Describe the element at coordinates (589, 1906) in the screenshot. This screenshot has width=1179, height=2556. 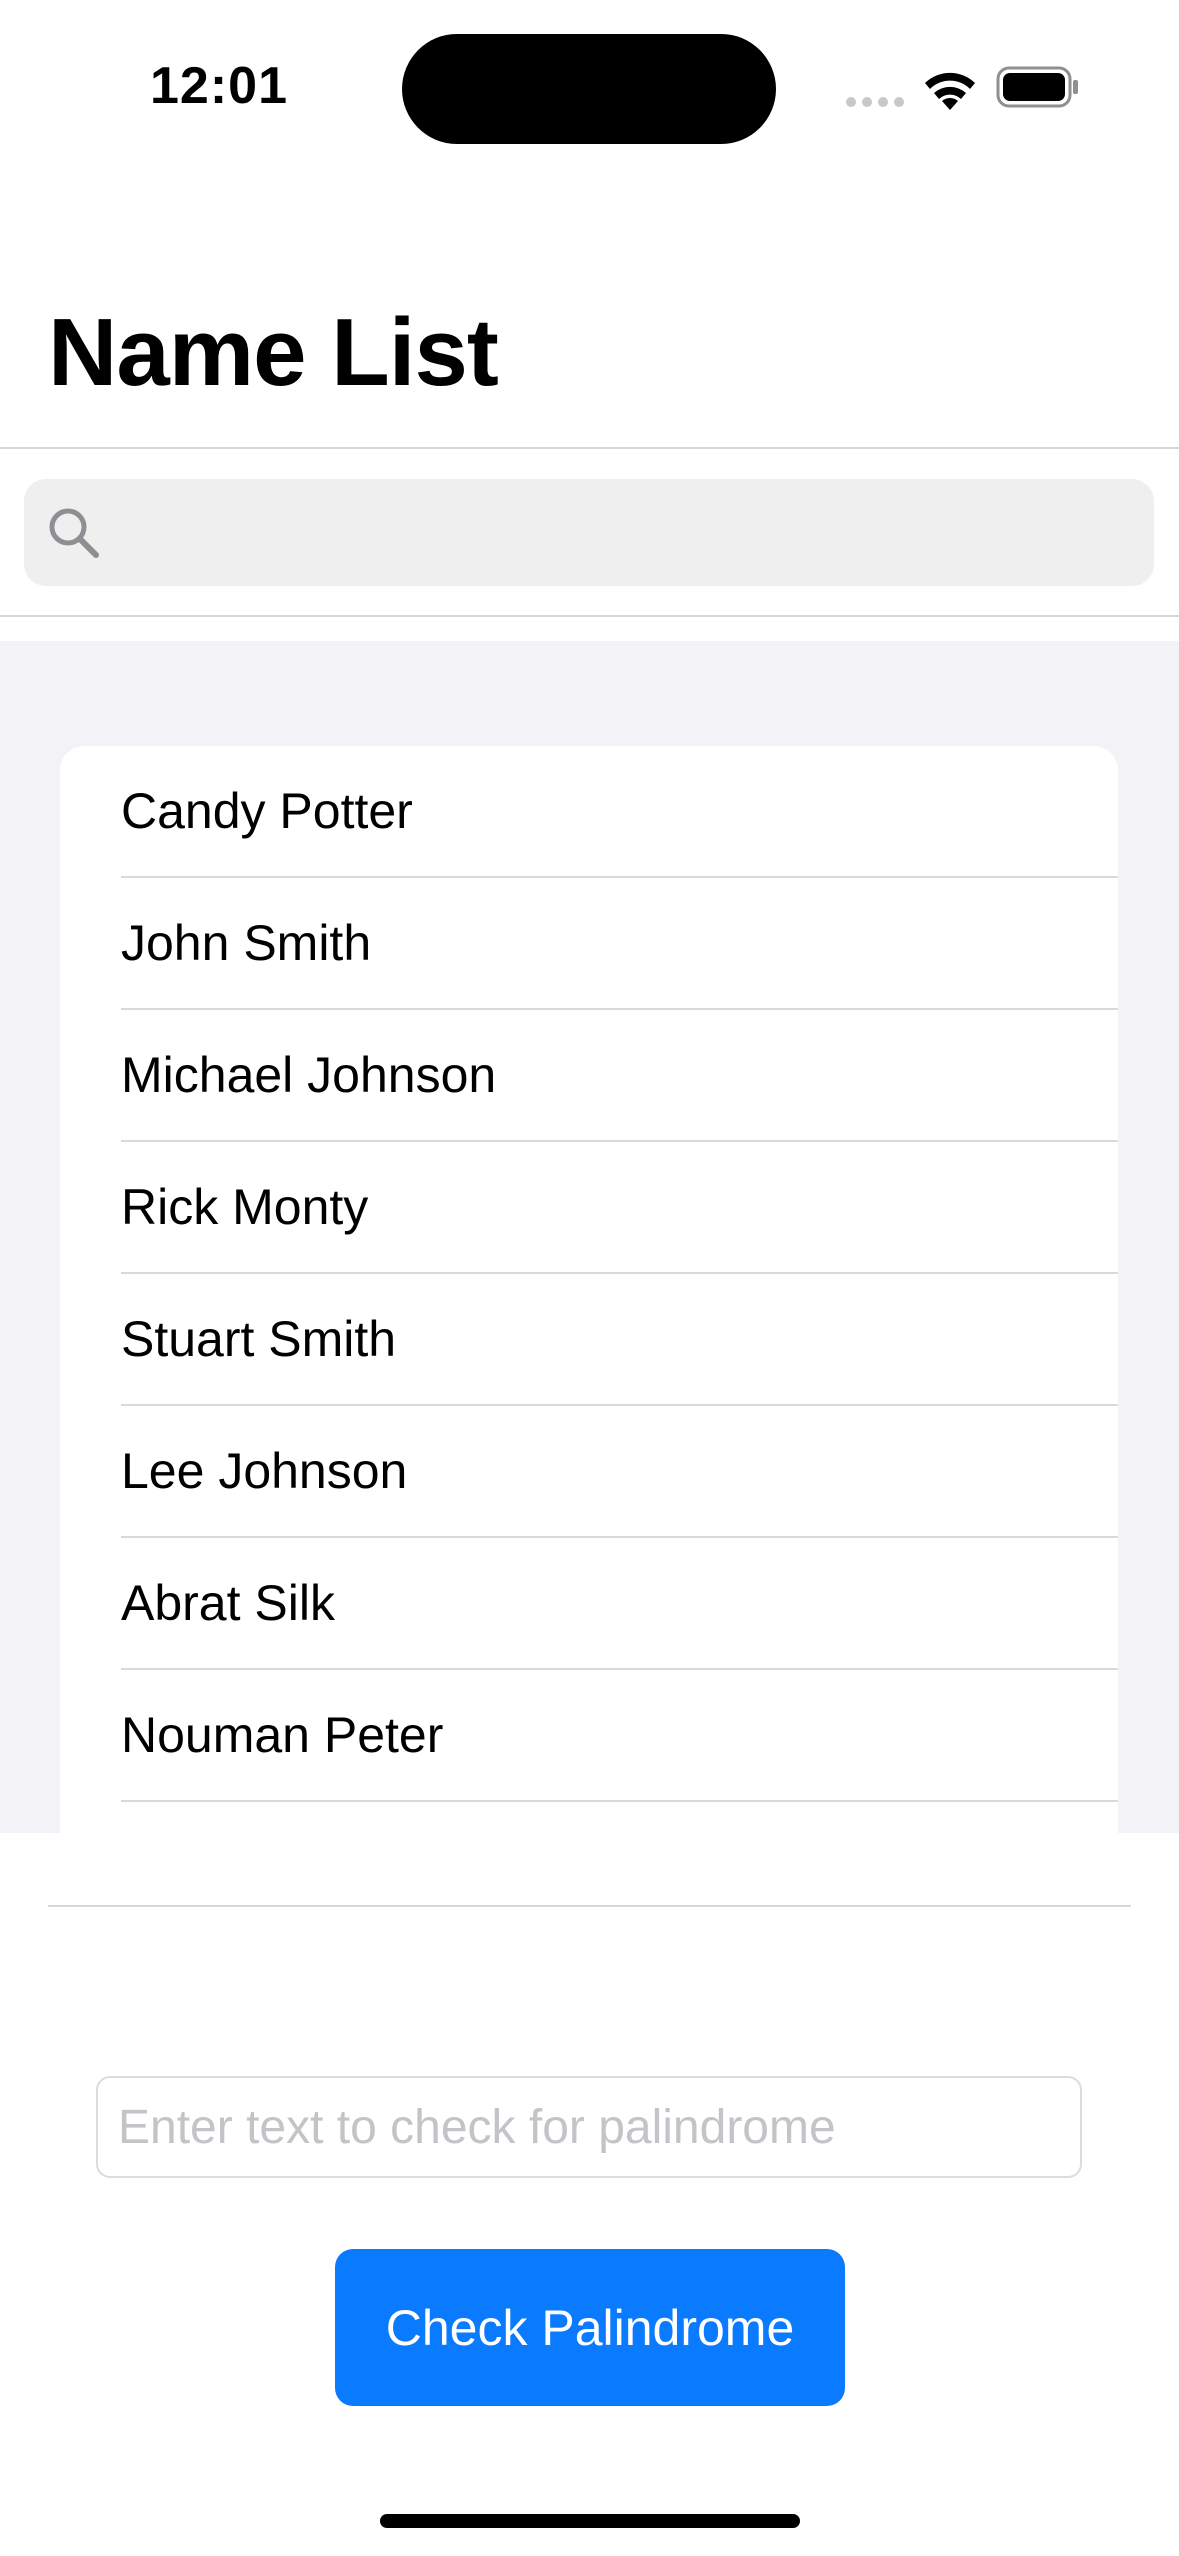
I see `section-divider` at that location.